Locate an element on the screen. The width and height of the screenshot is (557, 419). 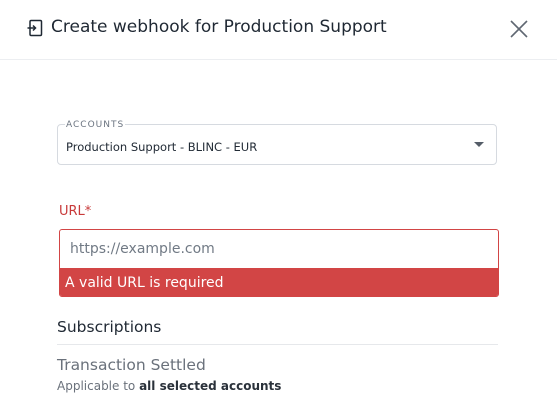
subscription-item-description: Applicable to all selected accounts is located at coordinates (169, 386).